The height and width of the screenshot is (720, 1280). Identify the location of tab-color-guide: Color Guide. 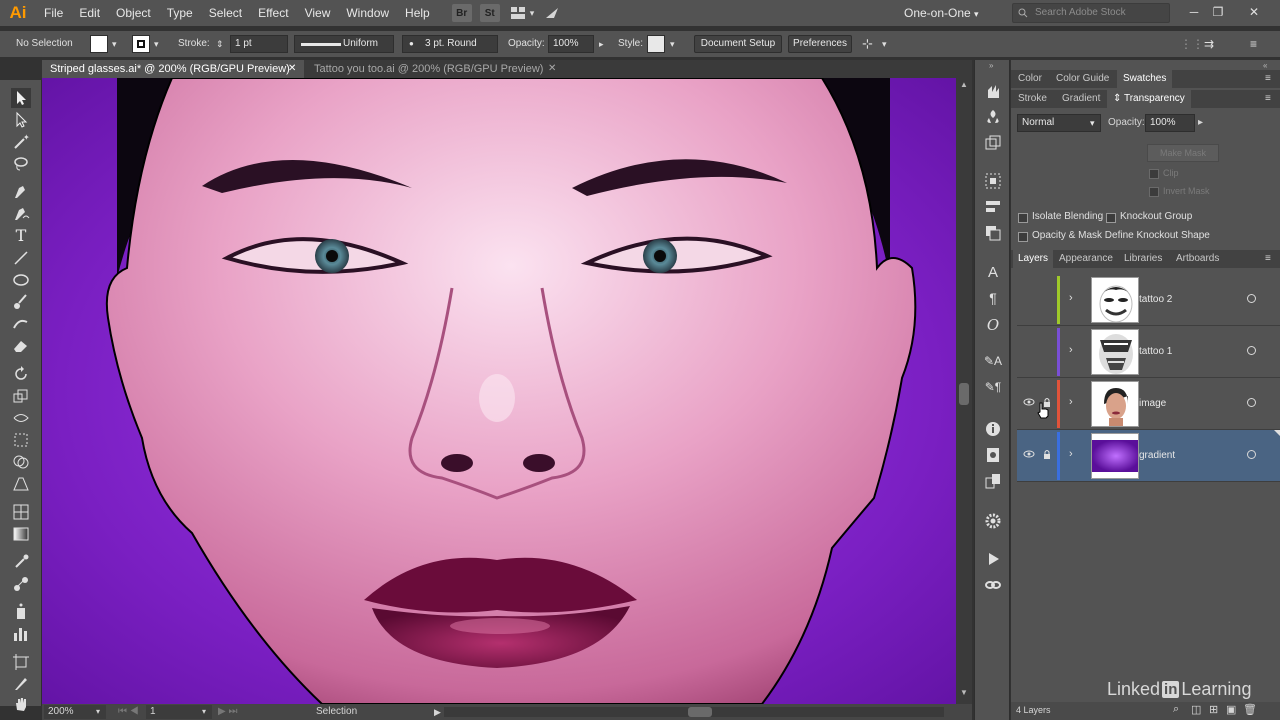
(1082, 79).